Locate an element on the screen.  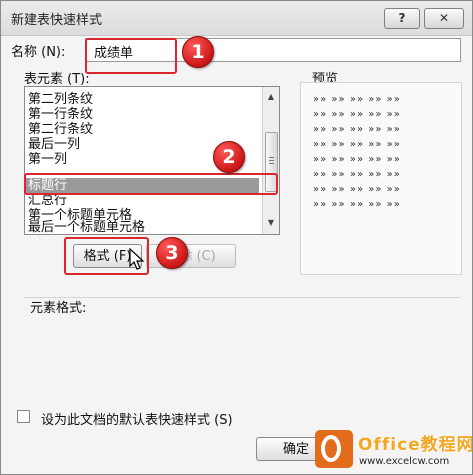
title-bar: 新建表快速样式 ? ✕ is located at coordinates (236, 18).